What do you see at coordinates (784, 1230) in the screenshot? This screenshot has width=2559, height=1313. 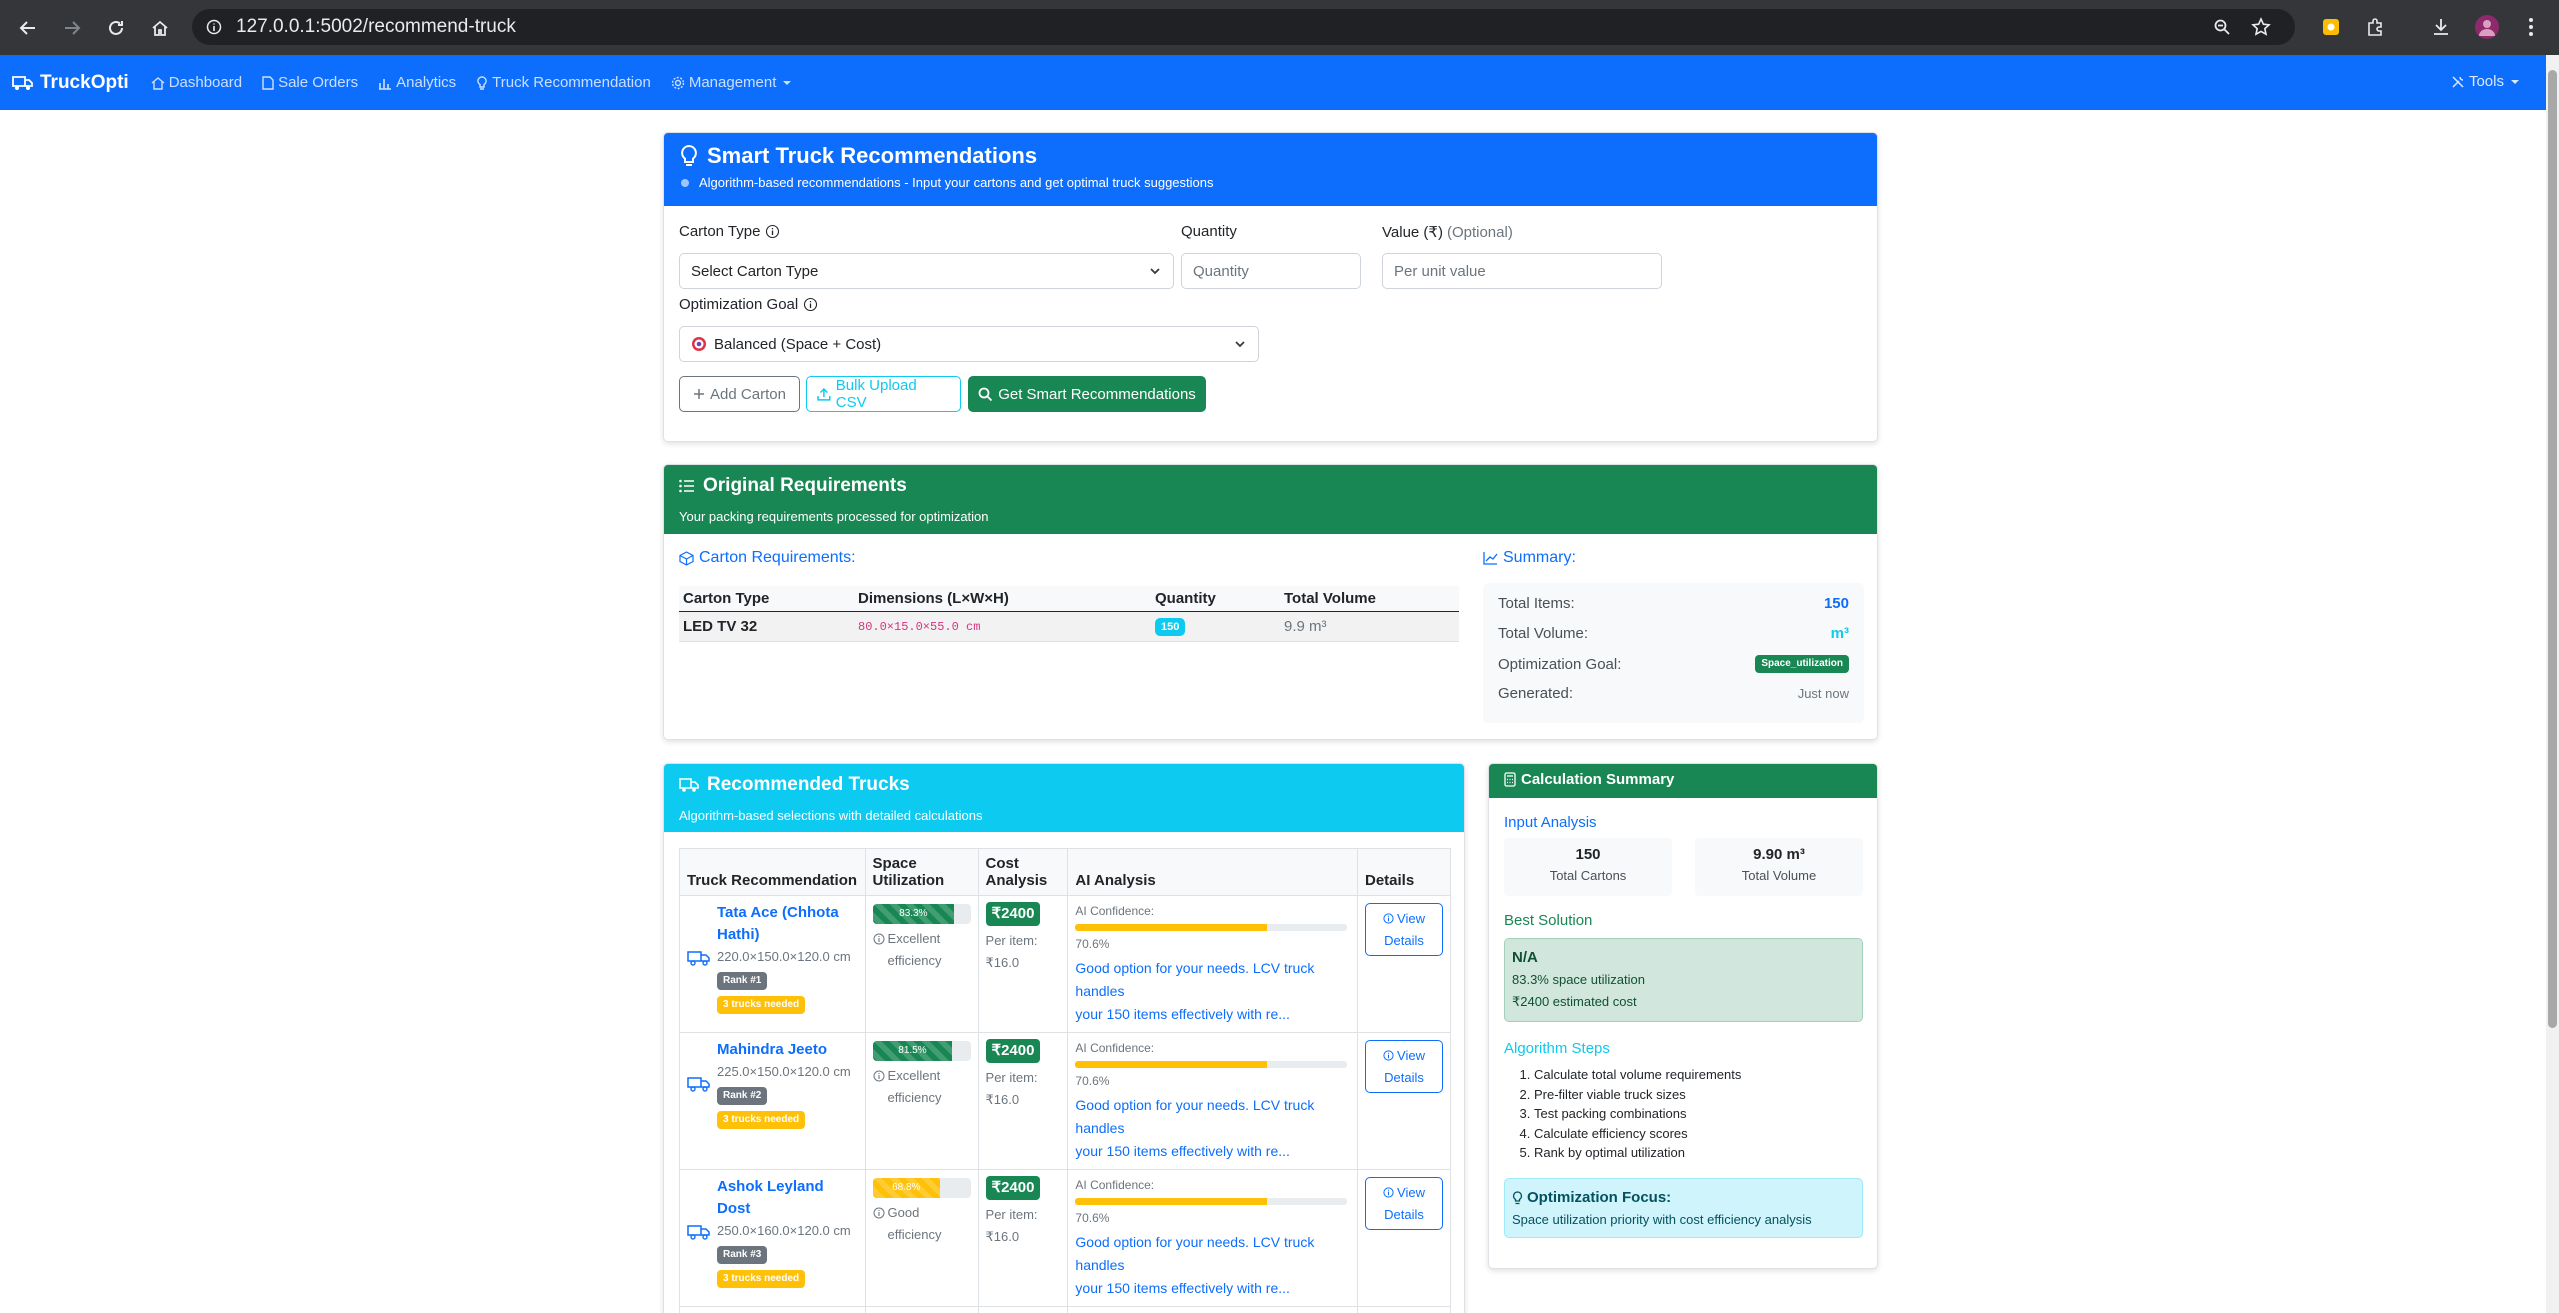 I see `truck-dimensions: 250.0×160.0×120.0 cm` at bounding box center [784, 1230].